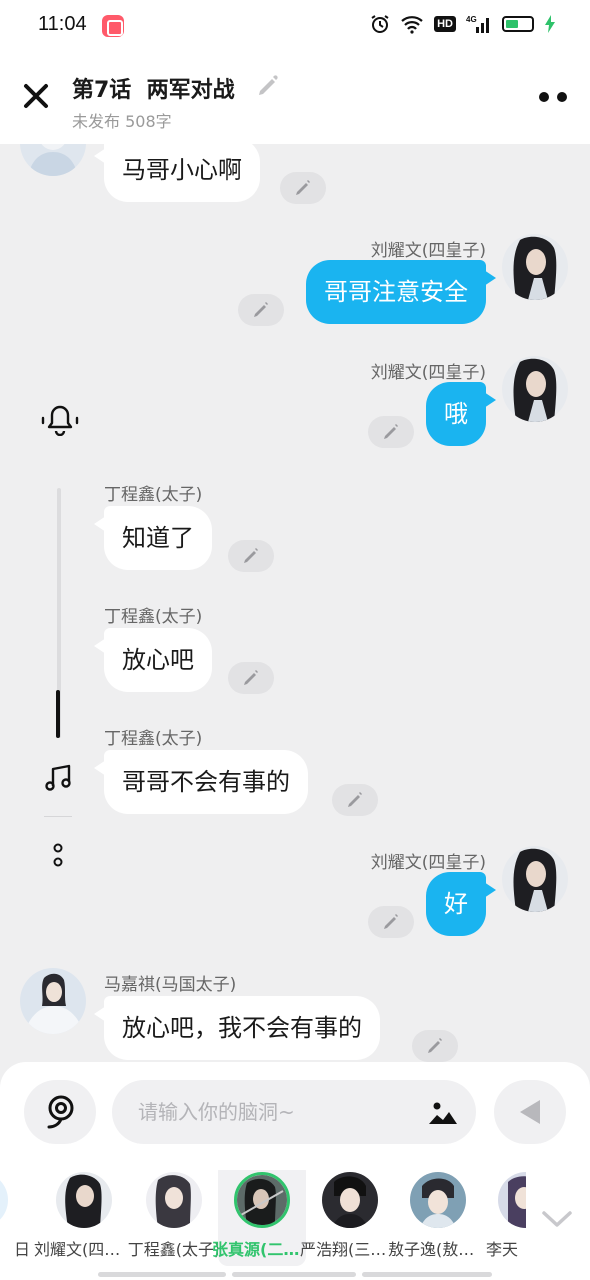 The height and width of the screenshot is (1280, 590). I want to click on character-item: 严浩翔(三皇子), so click(350, 1215).